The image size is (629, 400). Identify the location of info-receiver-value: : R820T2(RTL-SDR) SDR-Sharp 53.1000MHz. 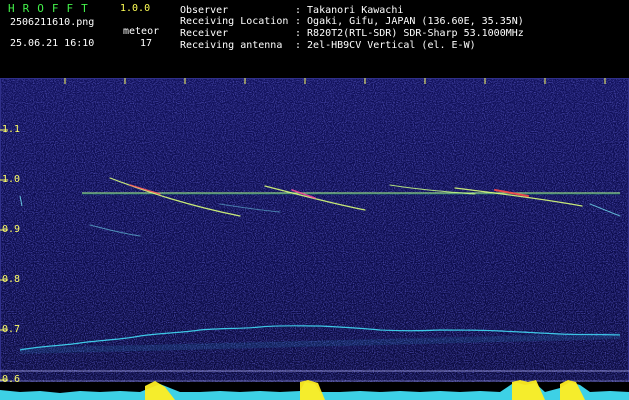
(409, 33).